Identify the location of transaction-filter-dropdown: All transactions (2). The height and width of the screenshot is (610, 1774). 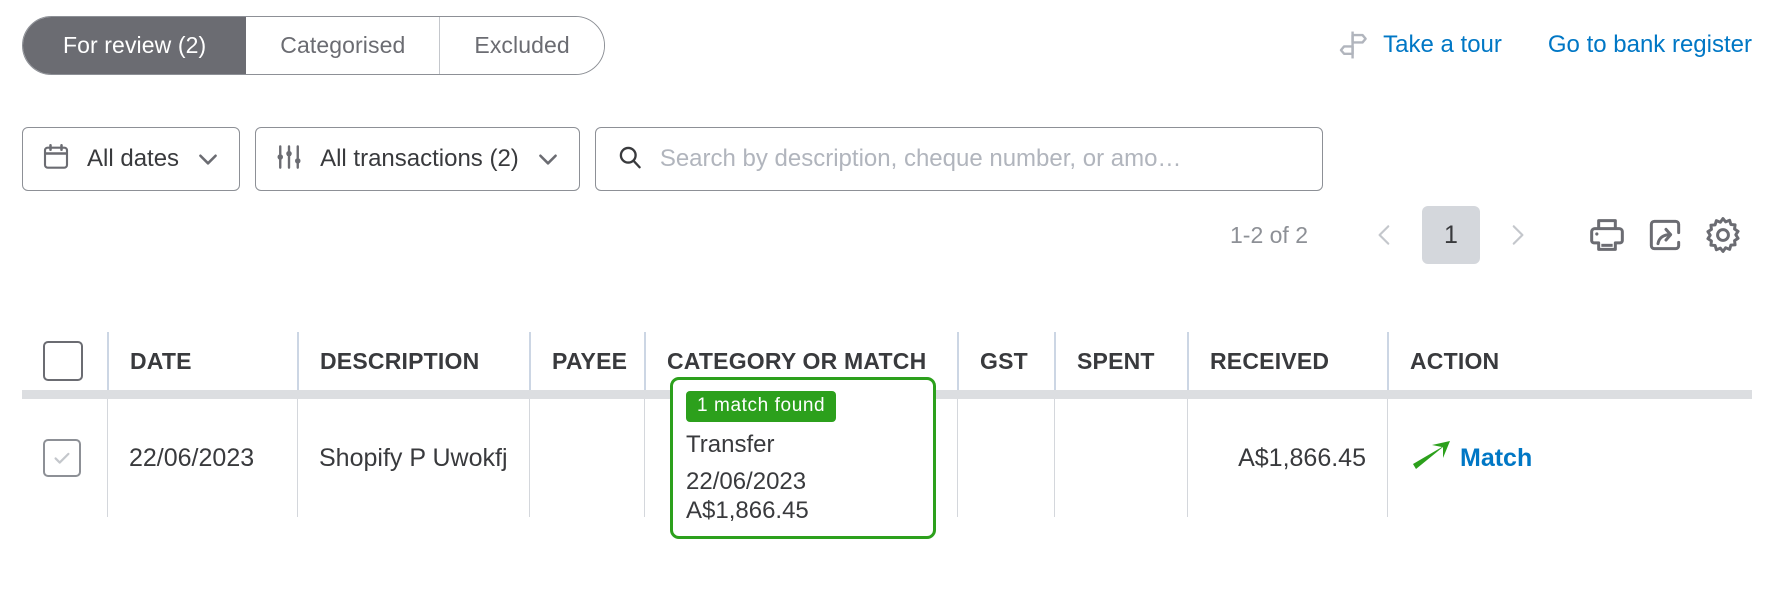
(417, 159).